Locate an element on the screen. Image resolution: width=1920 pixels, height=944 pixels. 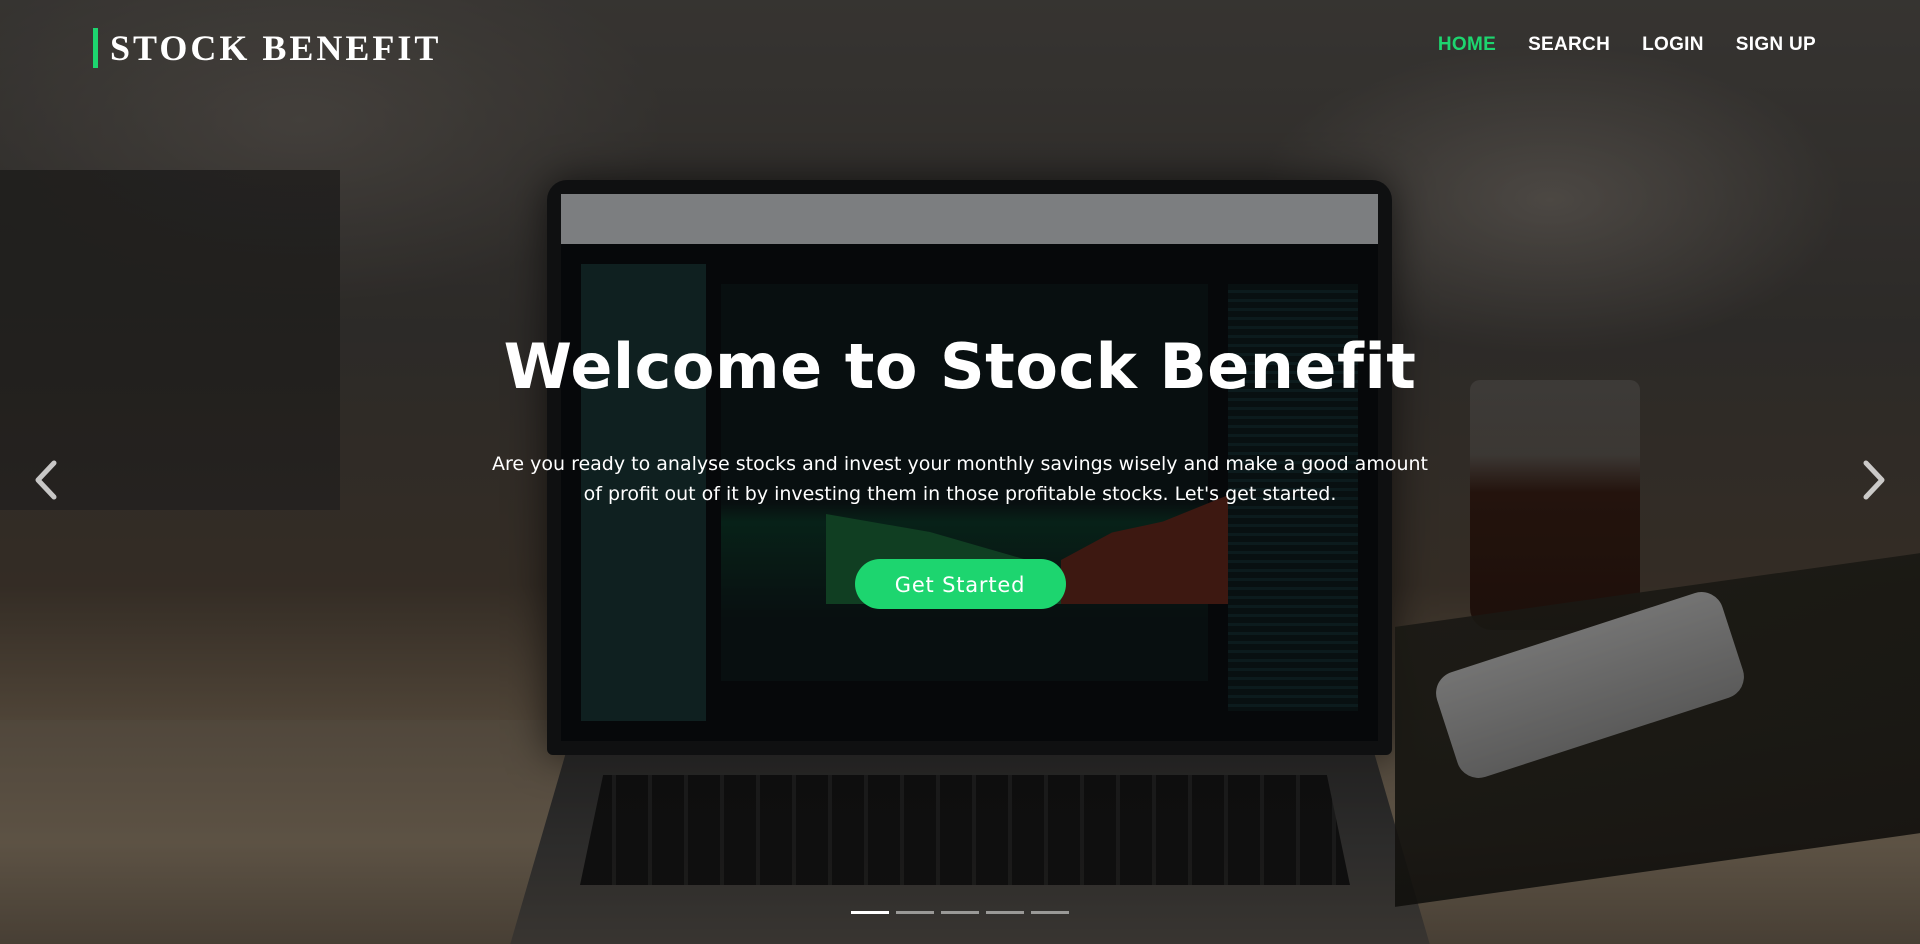
nav-item-login: LOGIN is located at coordinates (1673, 45).